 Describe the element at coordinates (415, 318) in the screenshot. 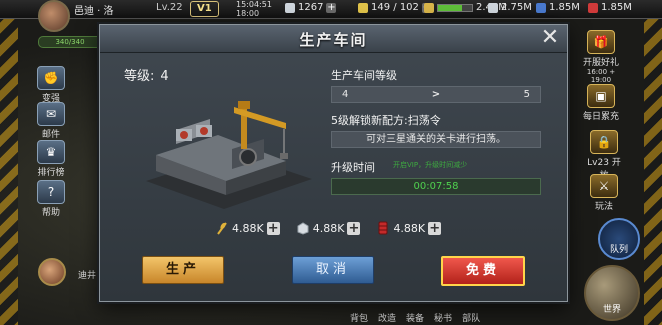

I see `nav-equipment: 装备` at that location.